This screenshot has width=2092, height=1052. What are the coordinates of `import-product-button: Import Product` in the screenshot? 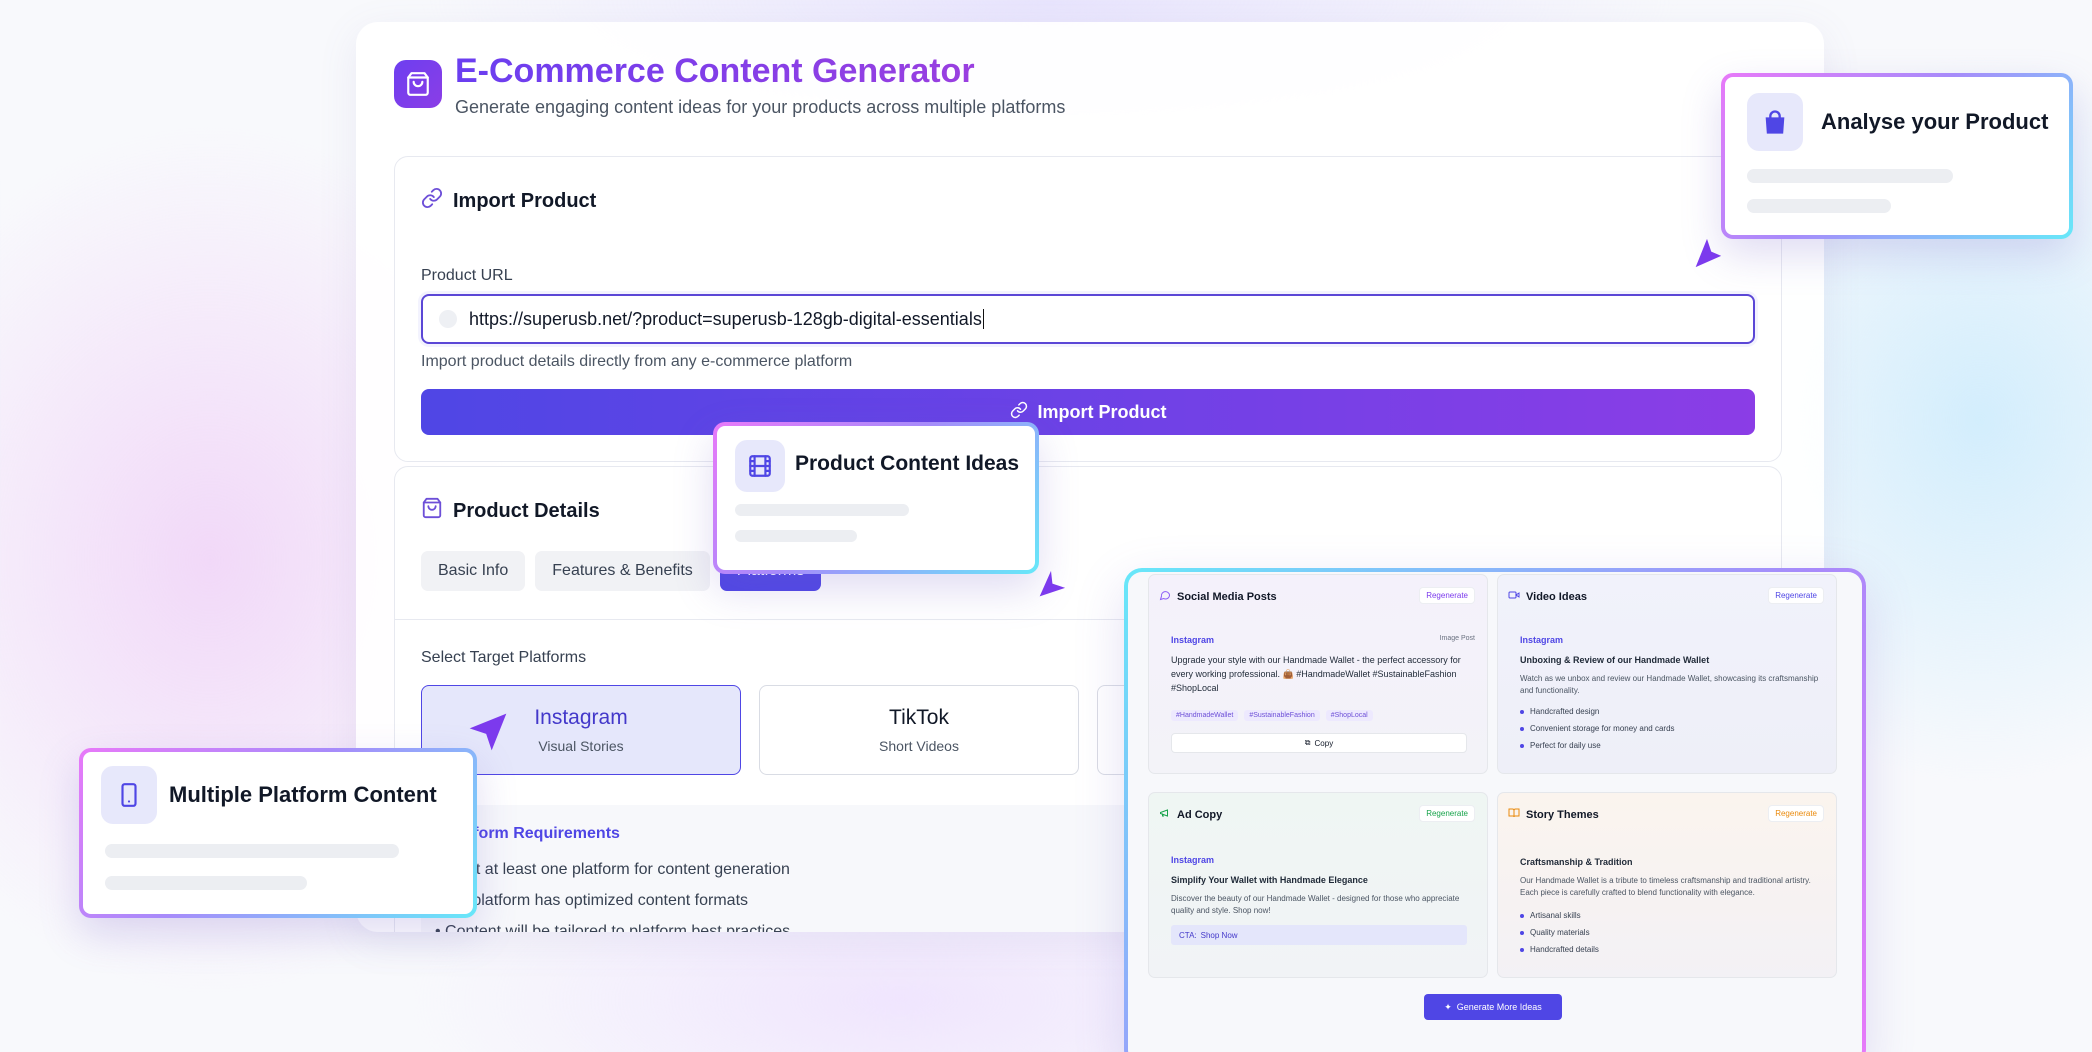 It's located at (1088, 412).